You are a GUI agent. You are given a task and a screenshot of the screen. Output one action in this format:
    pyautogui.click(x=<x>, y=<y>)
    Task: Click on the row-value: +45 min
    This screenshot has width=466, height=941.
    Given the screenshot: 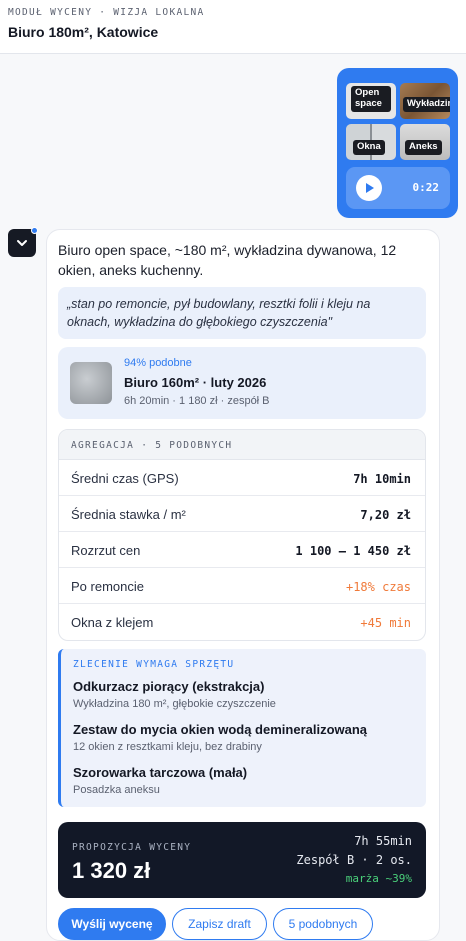 What is the action you would take?
    pyautogui.click(x=385, y=623)
    